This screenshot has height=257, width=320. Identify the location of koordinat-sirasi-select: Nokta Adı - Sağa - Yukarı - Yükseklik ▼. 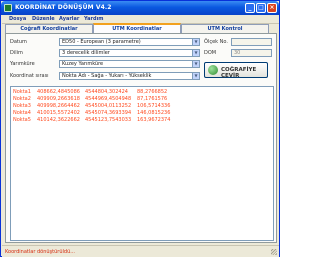
(129, 76).